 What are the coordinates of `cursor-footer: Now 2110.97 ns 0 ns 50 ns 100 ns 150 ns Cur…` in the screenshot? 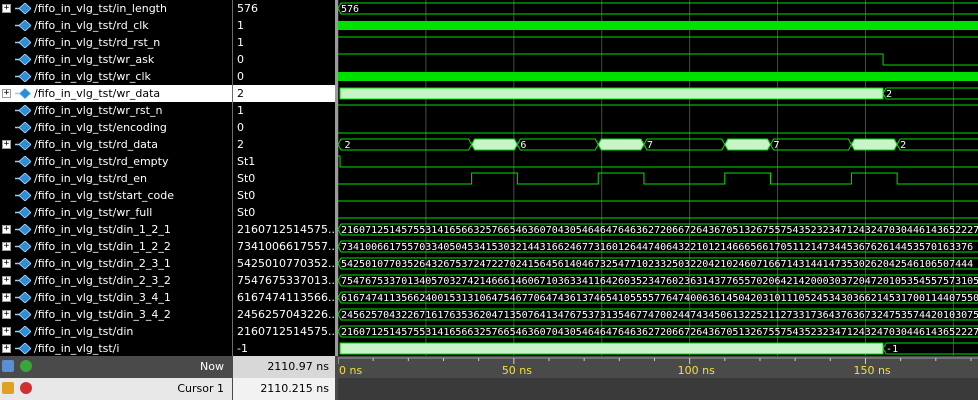 It's located at (489, 378).